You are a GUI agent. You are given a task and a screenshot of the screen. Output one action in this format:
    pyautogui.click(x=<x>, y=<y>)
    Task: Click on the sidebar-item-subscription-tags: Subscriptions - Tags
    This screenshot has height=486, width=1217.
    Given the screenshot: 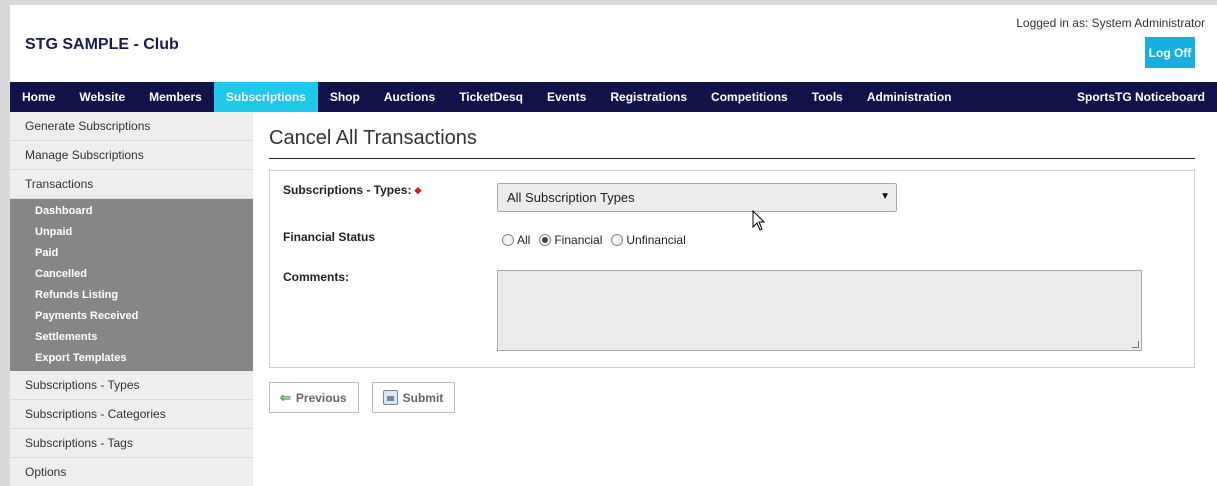 What is the action you would take?
    pyautogui.click(x=131, y=443)
    